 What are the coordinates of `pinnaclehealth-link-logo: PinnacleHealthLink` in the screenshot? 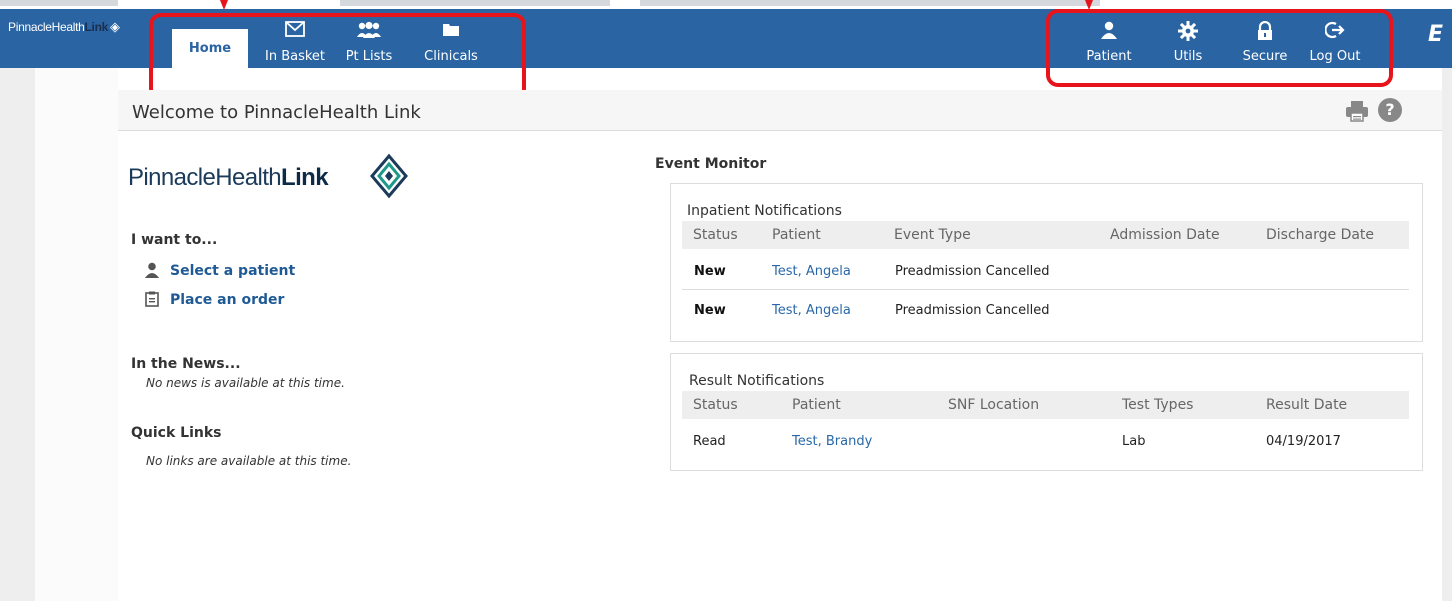 It's located at (278, 177).